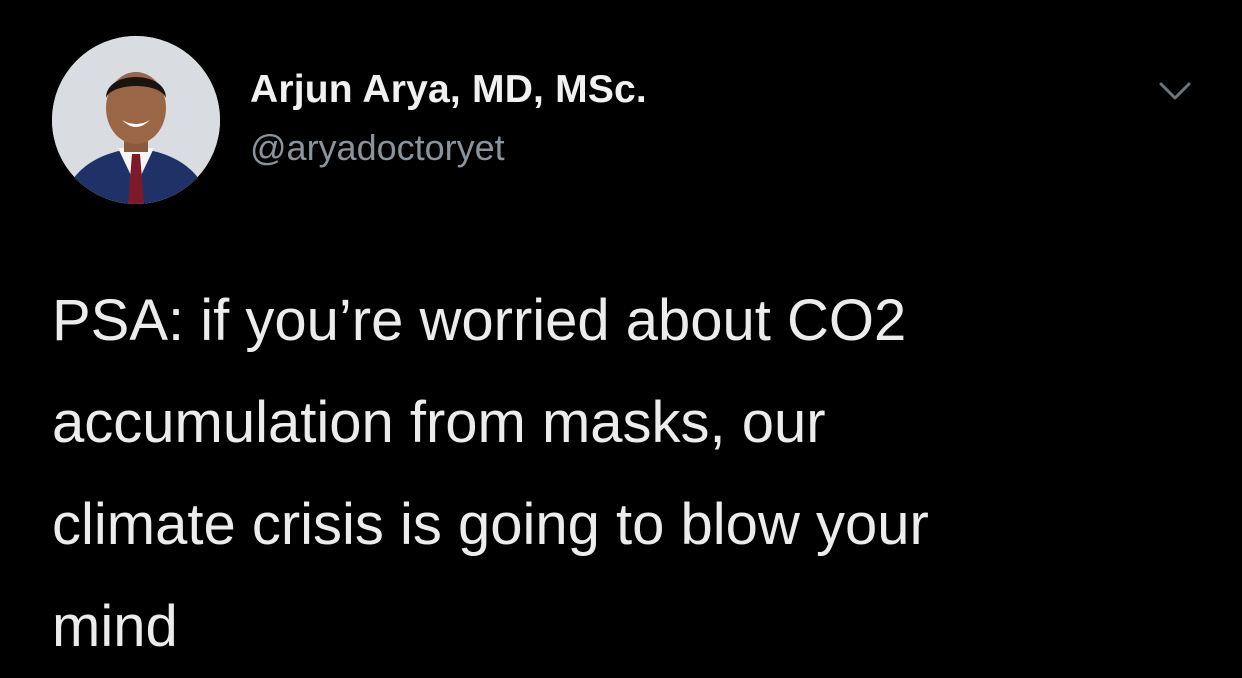  I want to click on author-display-name: Arjun Arya, MD, MSc., so click(448, 90).